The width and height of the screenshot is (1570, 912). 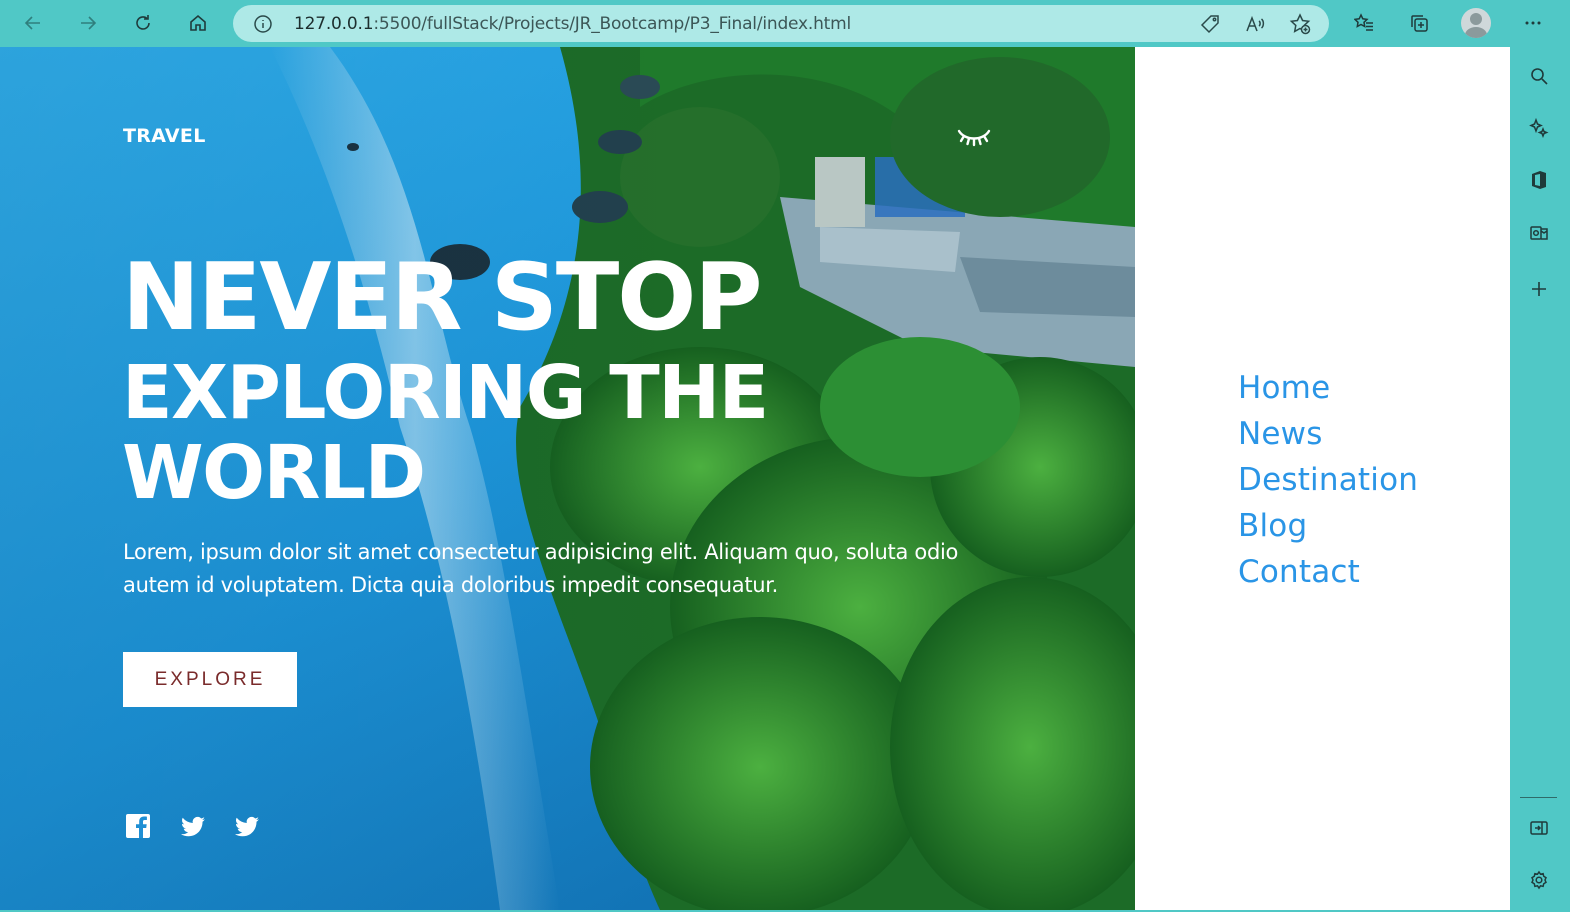 What do you see at coordinates (1539, 128) in the screenshot?
I see `copilot-icon` at bounding box center [1539, 128].